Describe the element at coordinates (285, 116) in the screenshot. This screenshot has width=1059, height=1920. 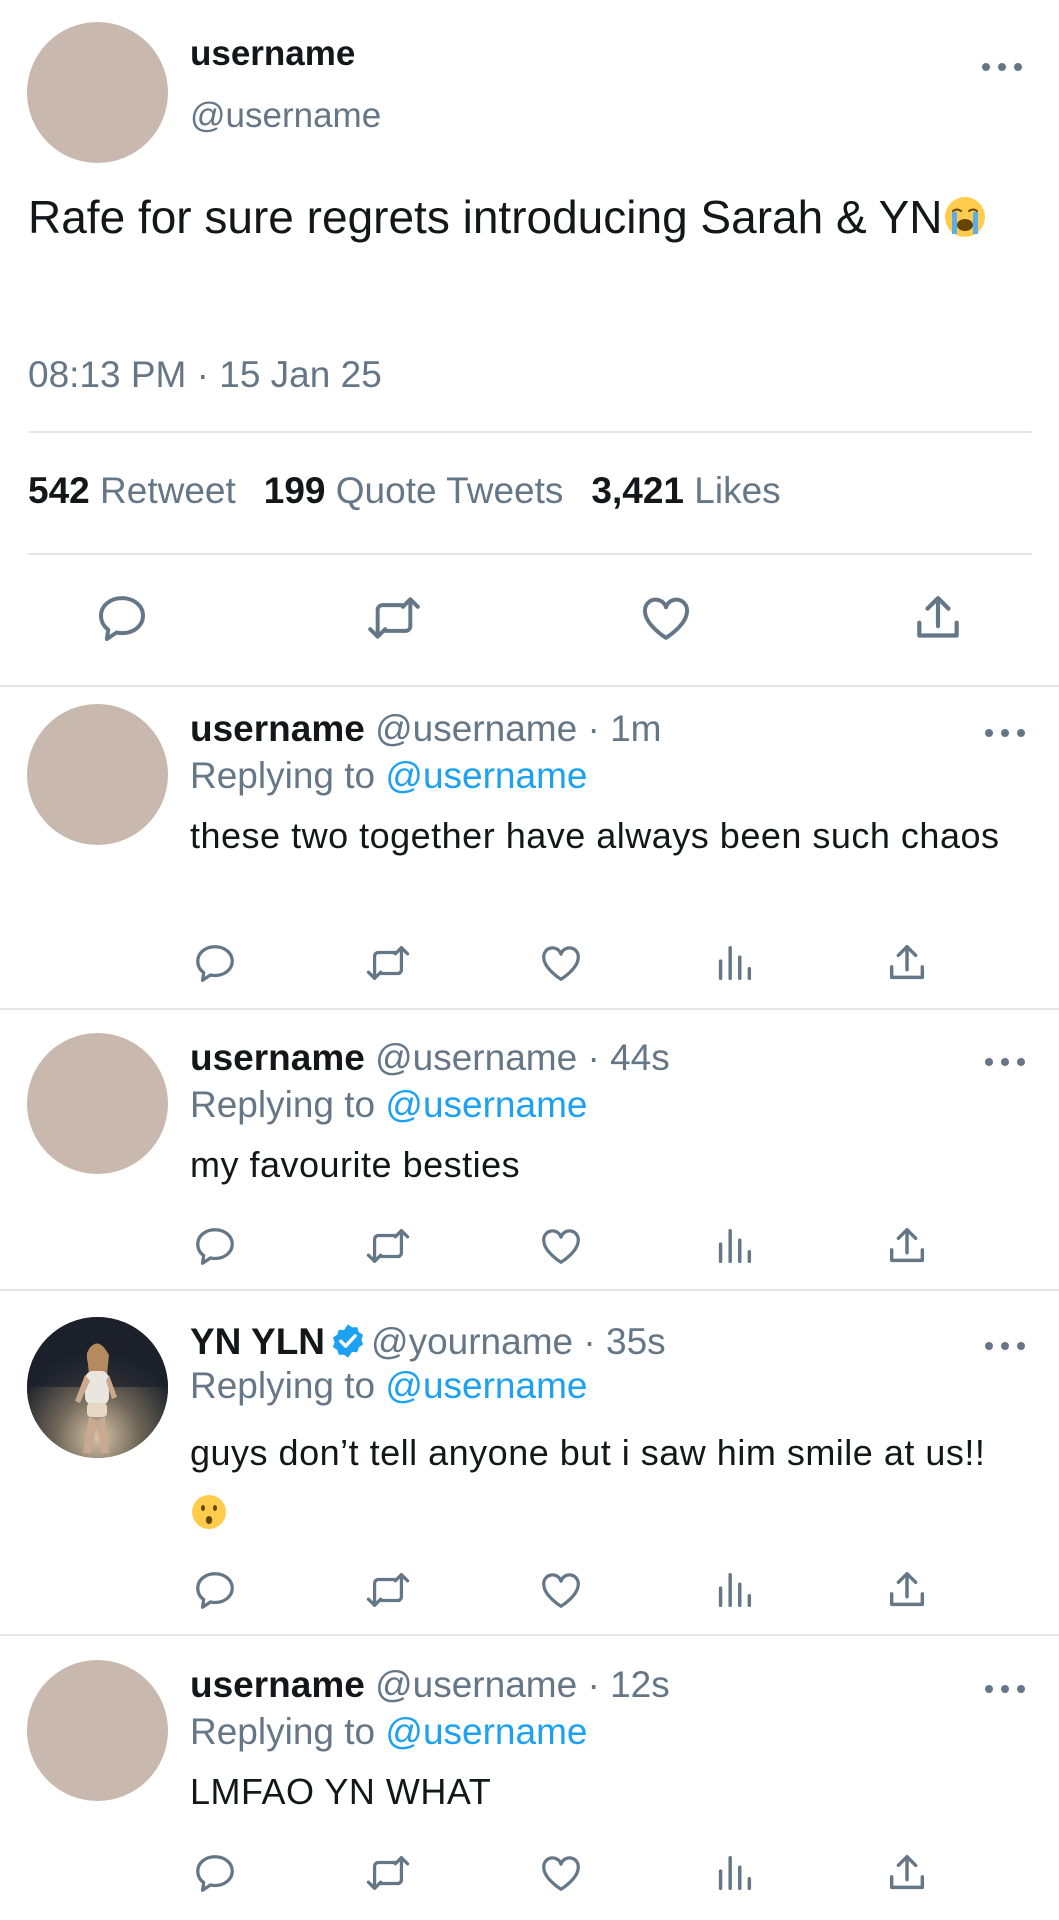
I see `handle: @username` at that location.